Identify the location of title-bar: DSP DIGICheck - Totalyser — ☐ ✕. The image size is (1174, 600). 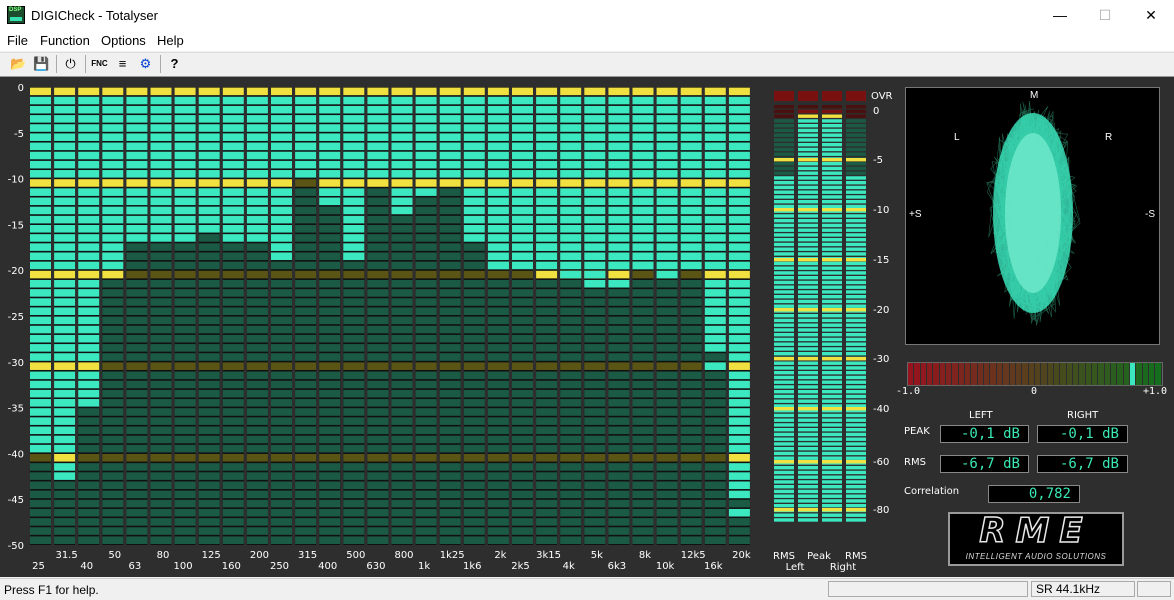
(587, 15).